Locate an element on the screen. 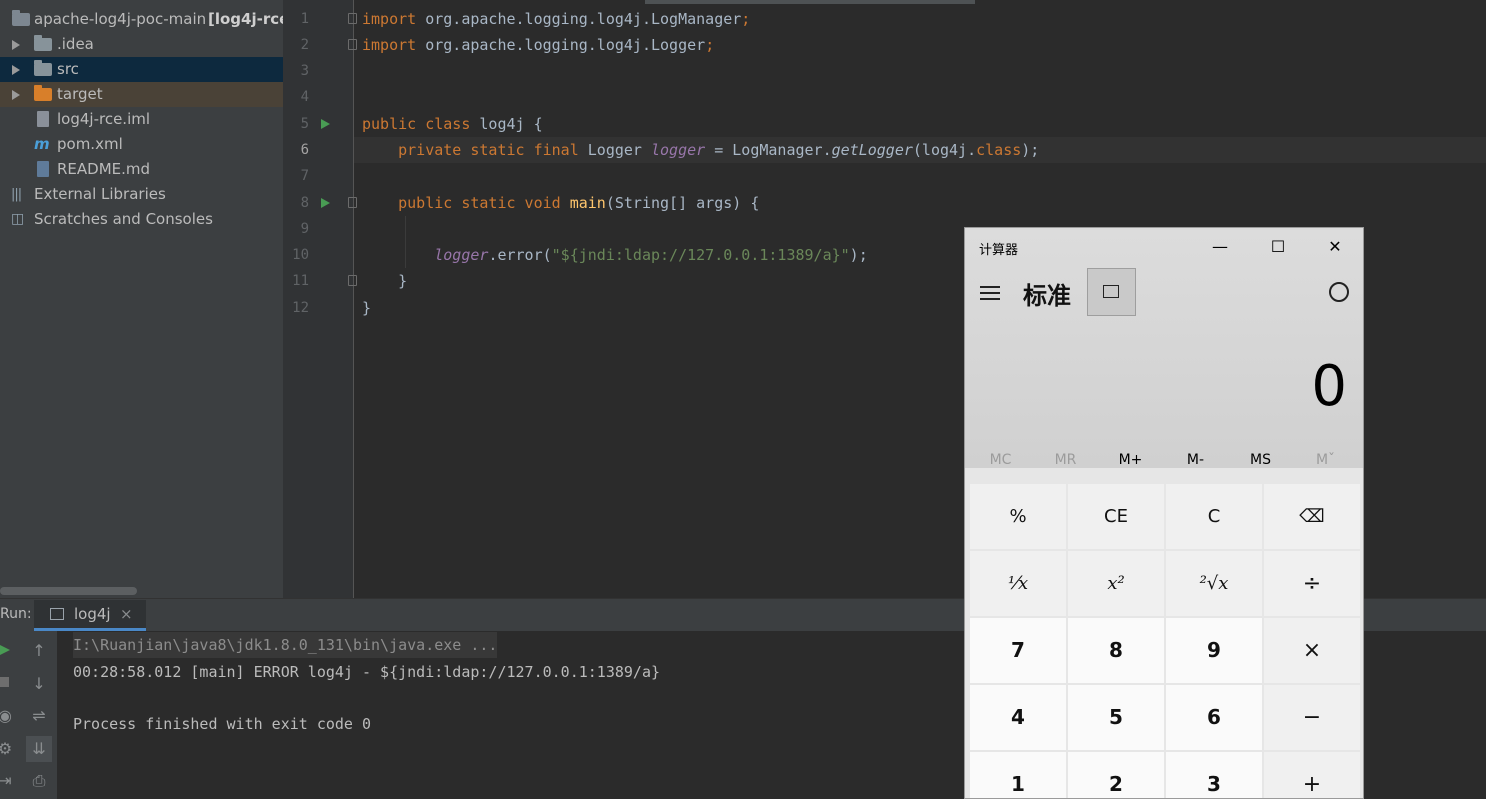 The width and height of the screenshot is (1486, 799). digit-4-button: 4 is located at coordinates (1018, 717).